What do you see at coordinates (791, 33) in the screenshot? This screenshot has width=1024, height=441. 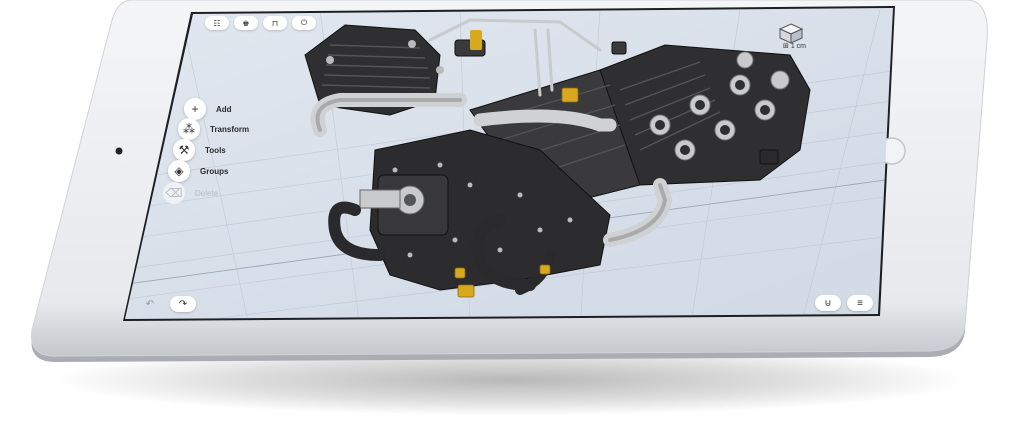 I see `view-cube-icon` at bounding box center [791, 33].